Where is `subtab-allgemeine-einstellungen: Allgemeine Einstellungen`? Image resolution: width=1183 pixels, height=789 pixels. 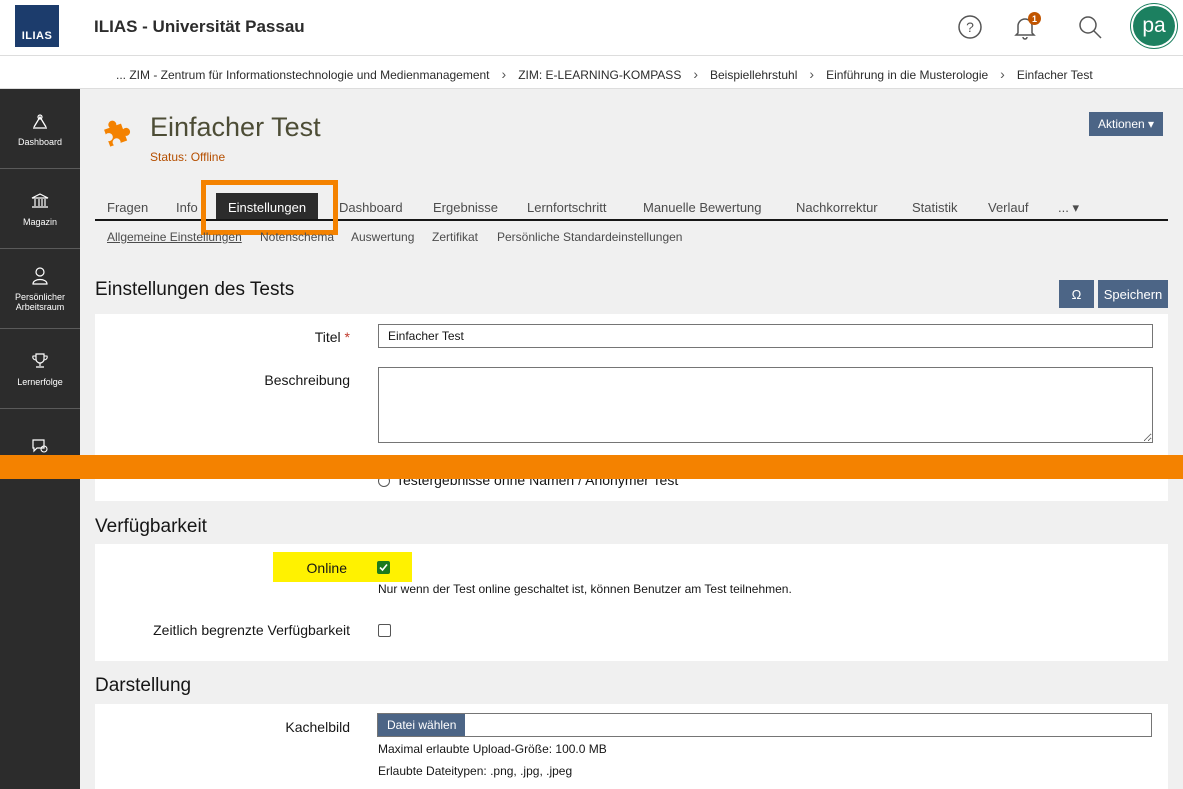 subtab-allgemeine-einstellungen: Allgemeine Einstellungen is located at coordinates (174, 237).